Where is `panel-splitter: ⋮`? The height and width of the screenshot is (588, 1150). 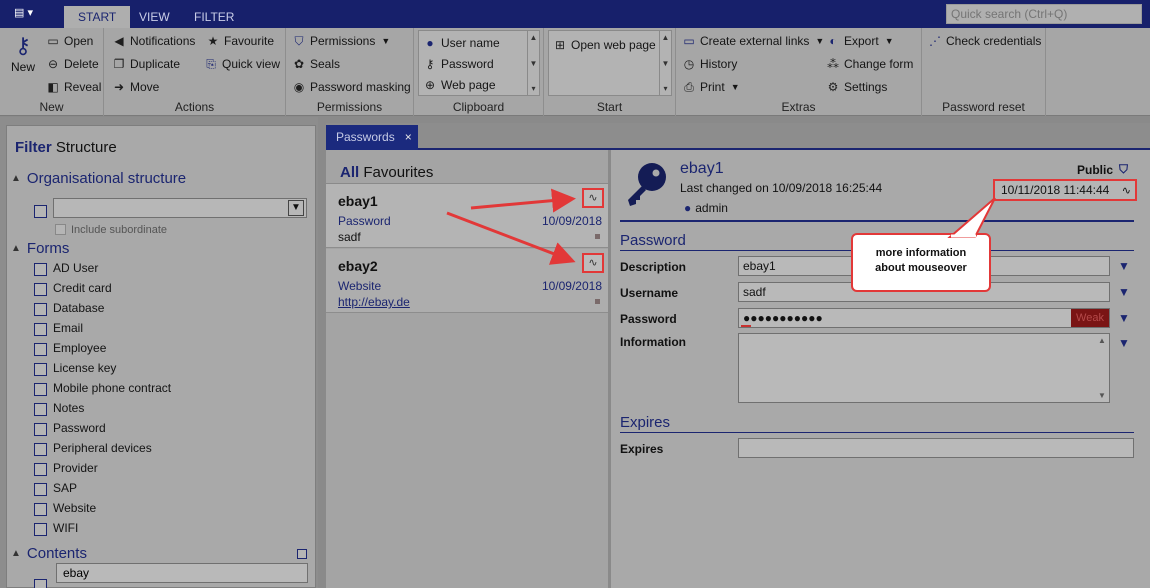 panel-splitter: ⋮ is located at coordinates (611, 543).